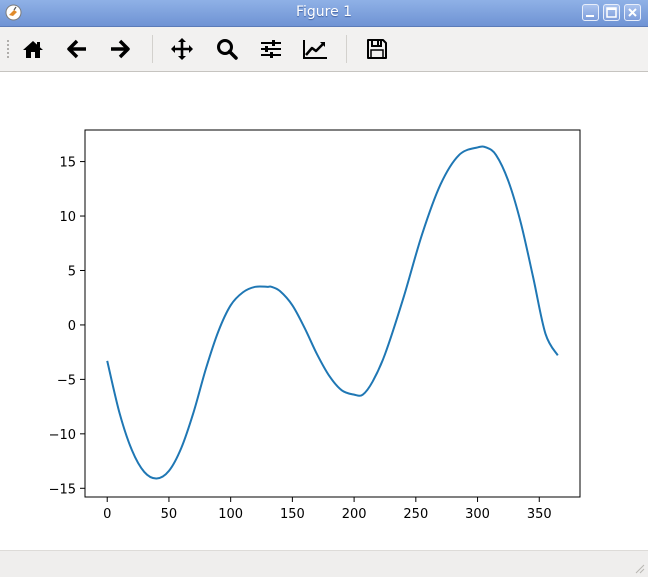 The image size is (648, 577). What do you see at coordinates (590, 12) in the screenshot?
I see `minimize-button` at bounding box center [590, 12].